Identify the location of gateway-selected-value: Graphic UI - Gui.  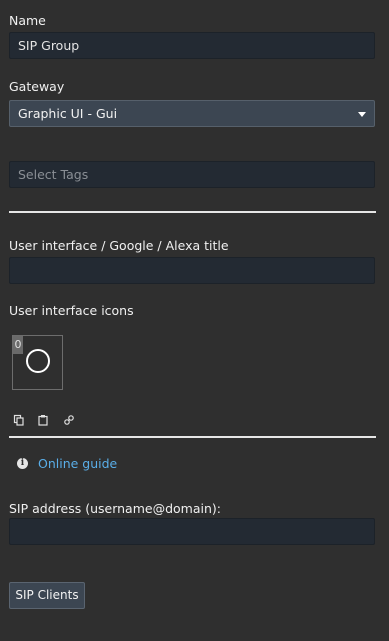
(68, 113).